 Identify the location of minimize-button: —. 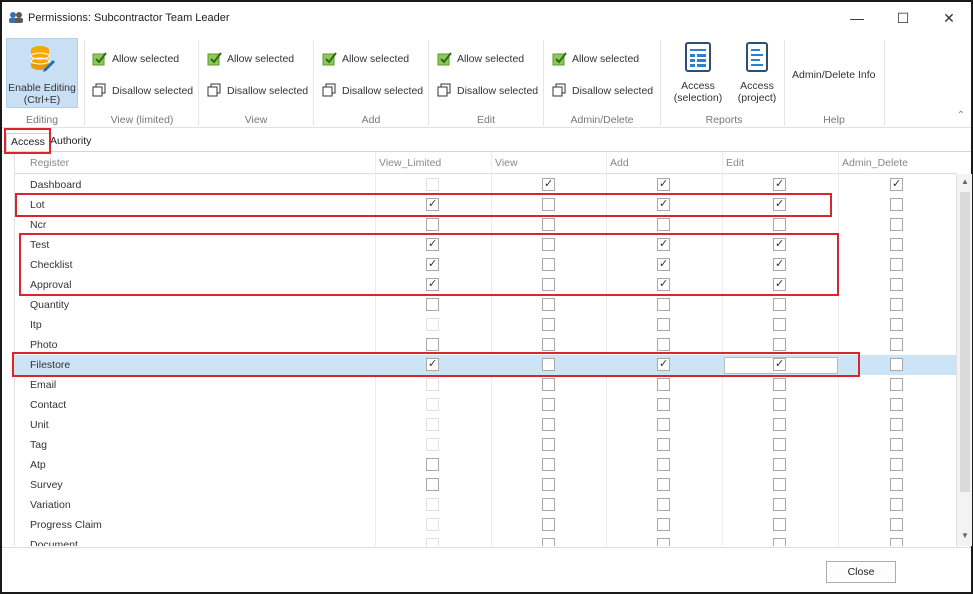
(857, 18).